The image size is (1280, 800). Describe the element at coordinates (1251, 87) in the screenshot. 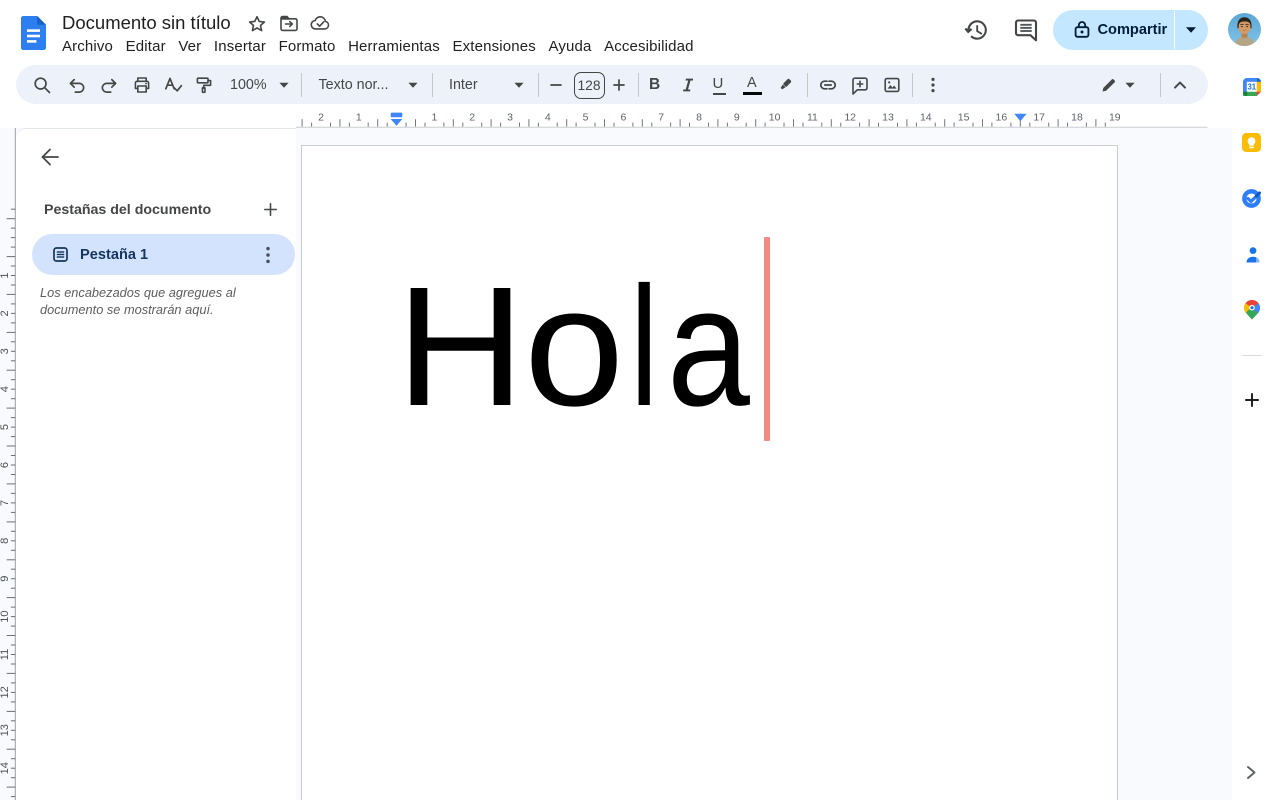

I see `svg-text: 31` at that location.